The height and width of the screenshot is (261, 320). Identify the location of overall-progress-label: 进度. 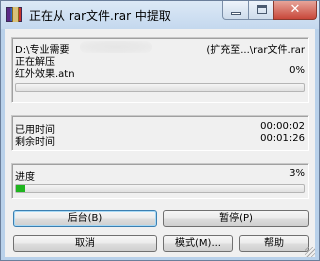
(25, 177).